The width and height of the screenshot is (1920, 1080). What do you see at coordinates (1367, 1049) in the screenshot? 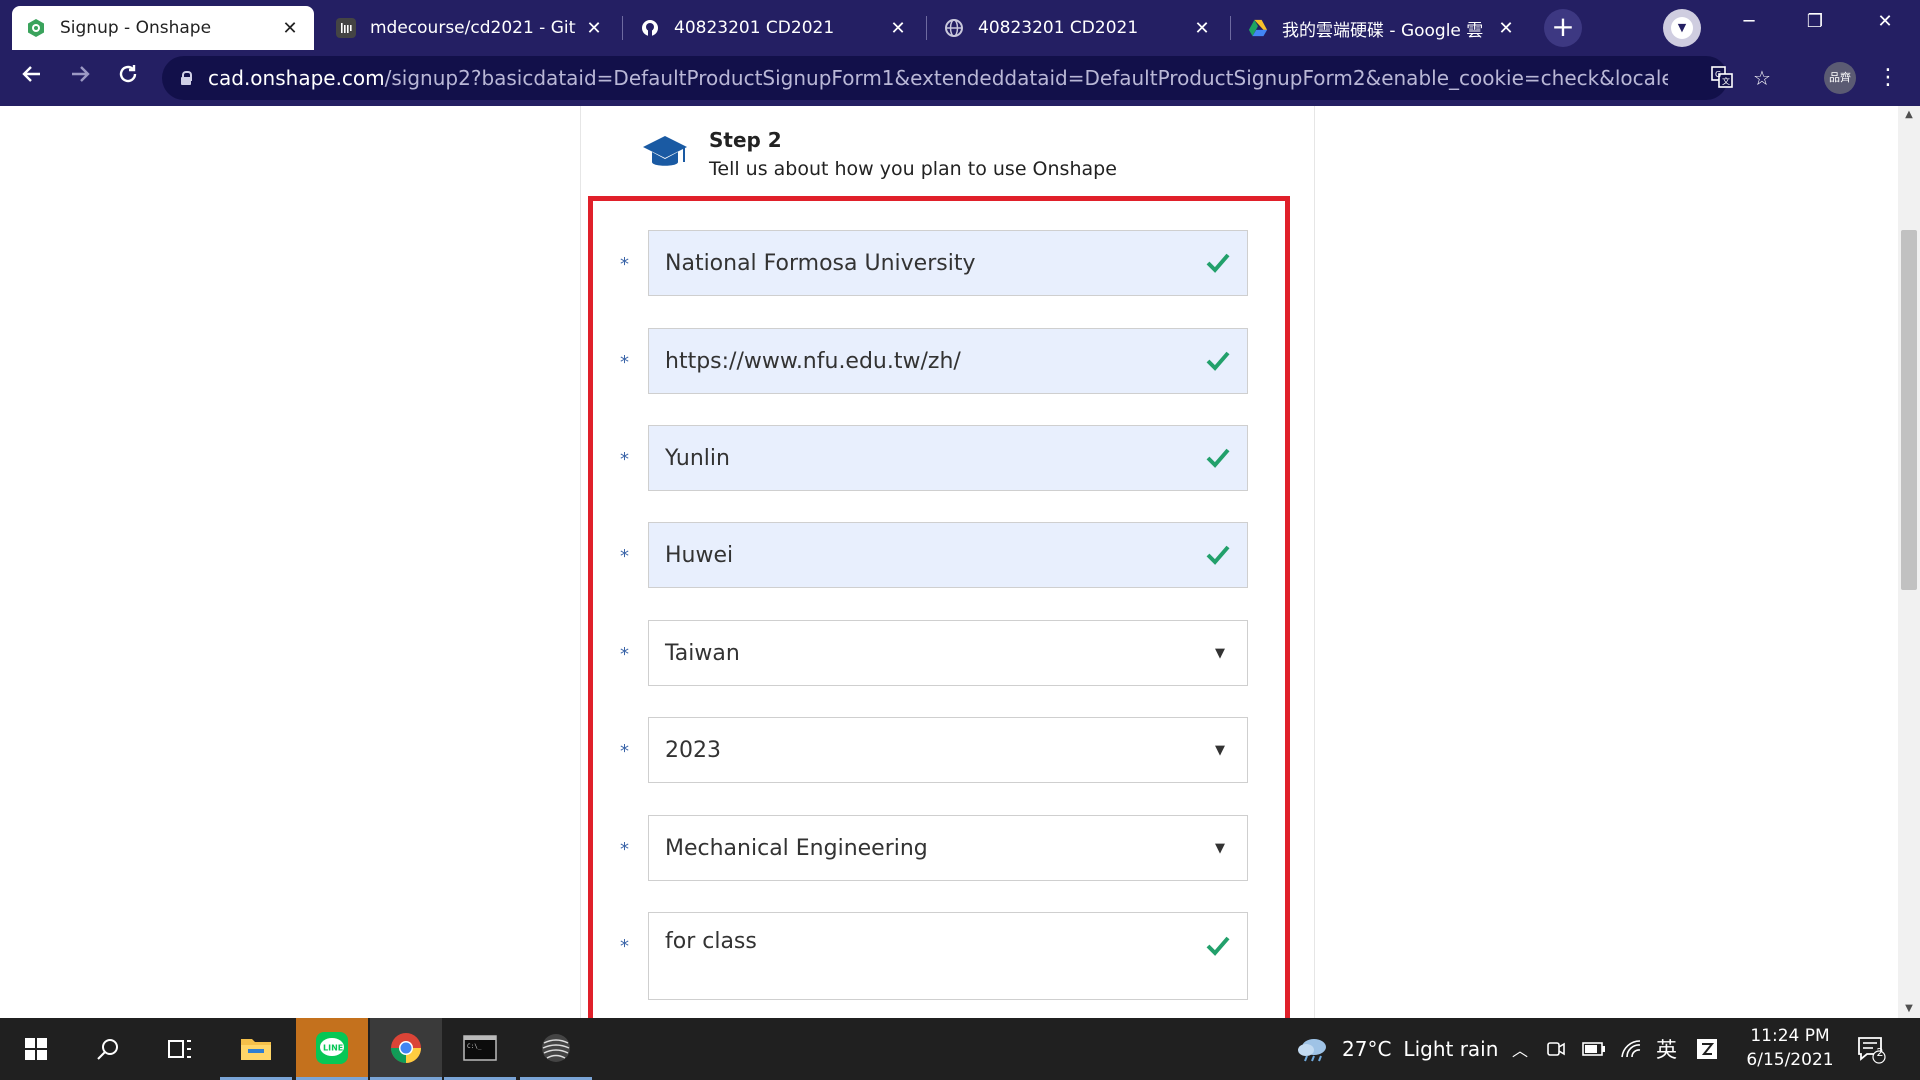
I see `weather-temp: 27°C` at bounding box center [1367, 1049].